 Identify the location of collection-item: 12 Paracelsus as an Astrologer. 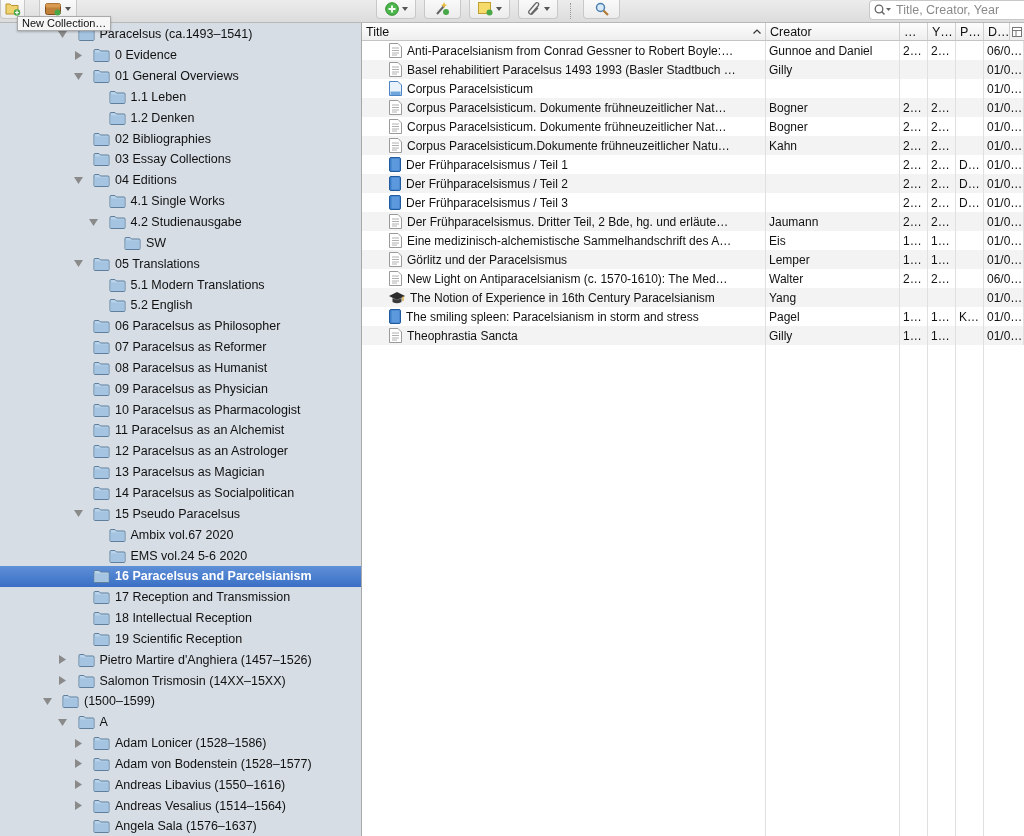
(180, 451).